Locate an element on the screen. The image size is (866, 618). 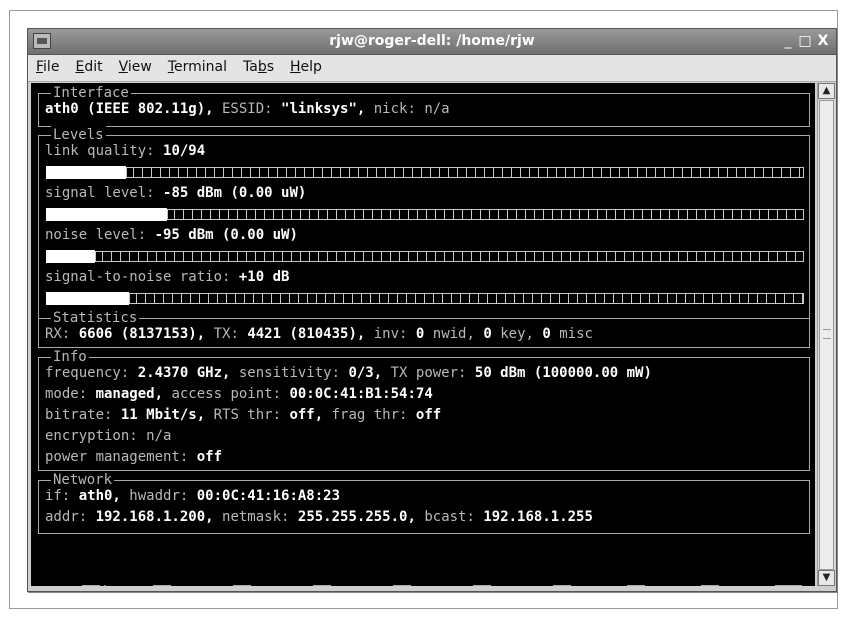
fkey-f8-help: F8help is located at coordinates (663, 584).